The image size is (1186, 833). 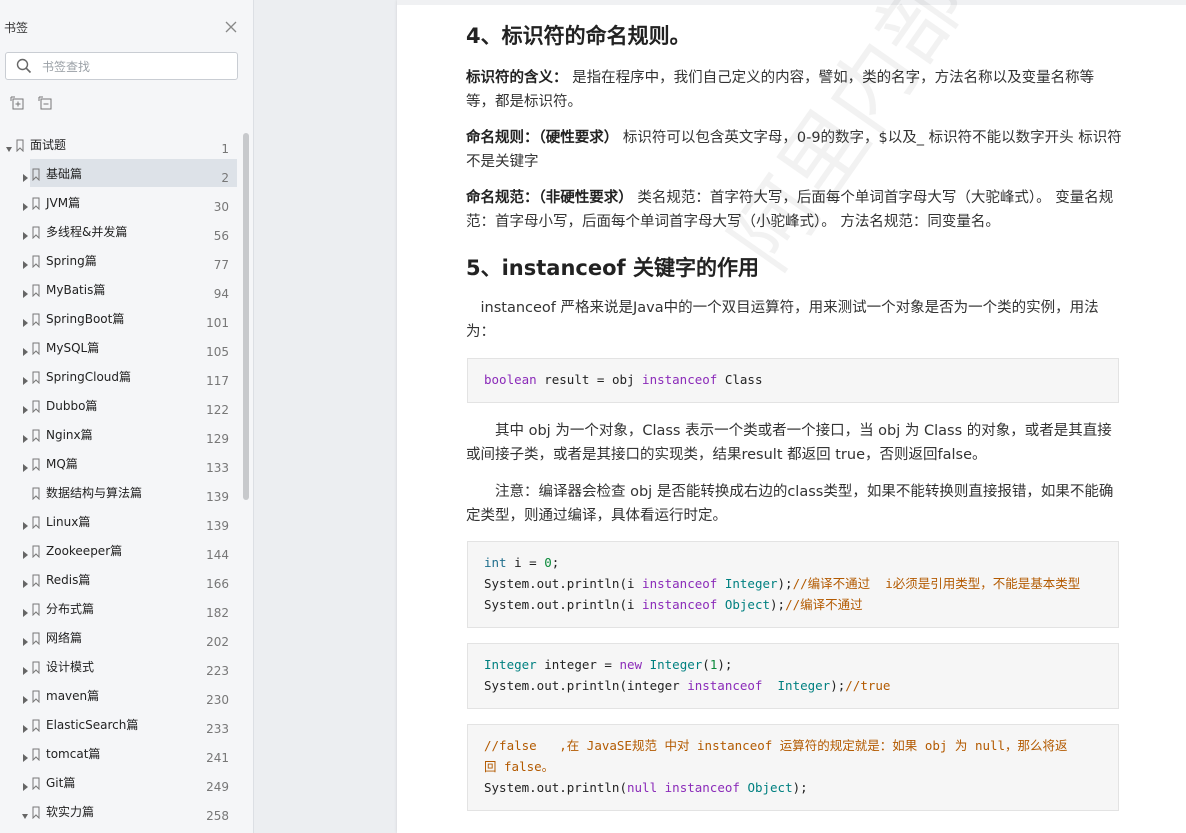 What do you see at coordinates (217, 584) in the screenshot?
I see `bookmark-page-number: 166` at bounding box center [217, 584].